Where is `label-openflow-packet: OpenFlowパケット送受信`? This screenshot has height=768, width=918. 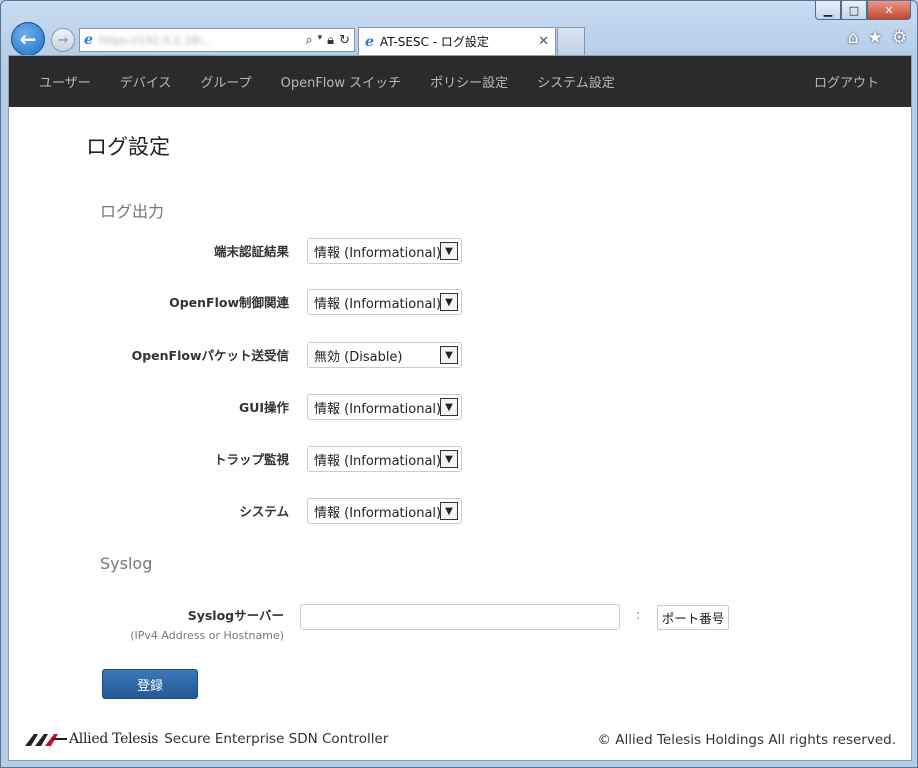
label-openflow-packet: OpenFlowパケット送受信 is located at coordinates (210, 355).